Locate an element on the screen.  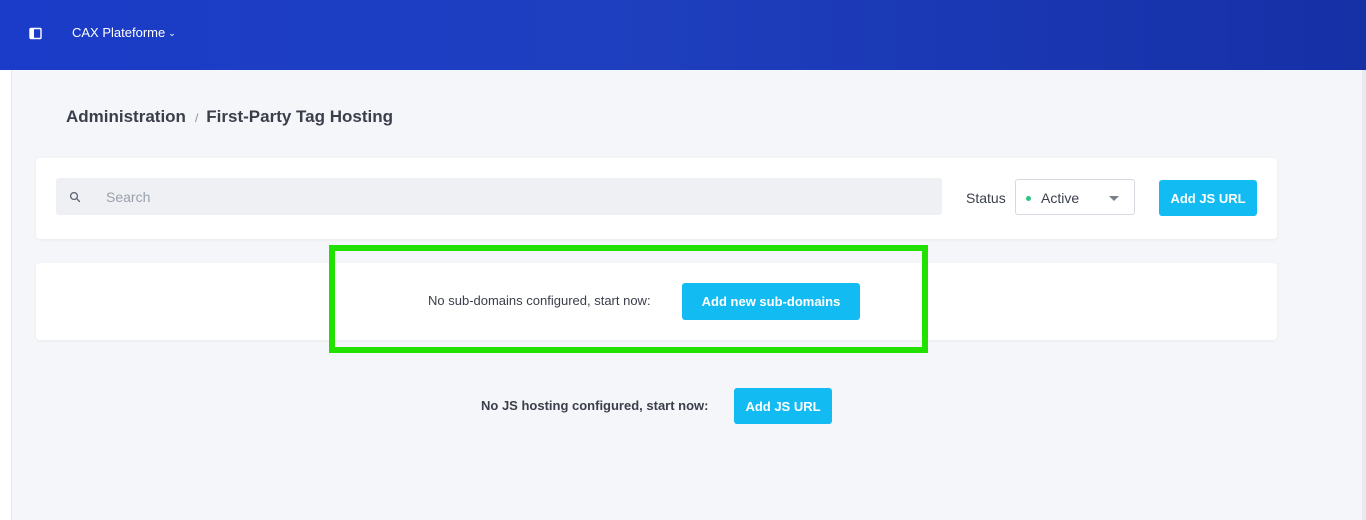
status-select: Active is located at coordinates (1075, 197).